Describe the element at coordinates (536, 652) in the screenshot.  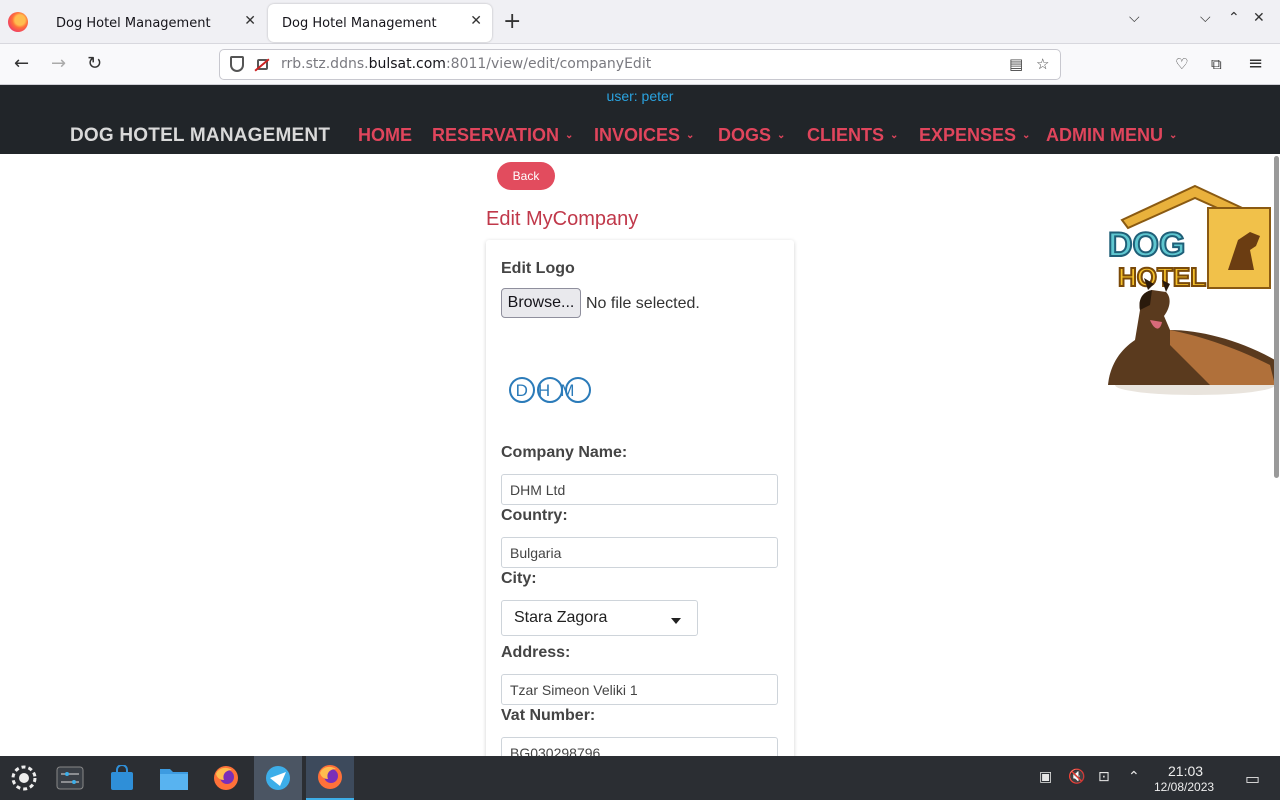
I see `address-label: Address:` at that location.